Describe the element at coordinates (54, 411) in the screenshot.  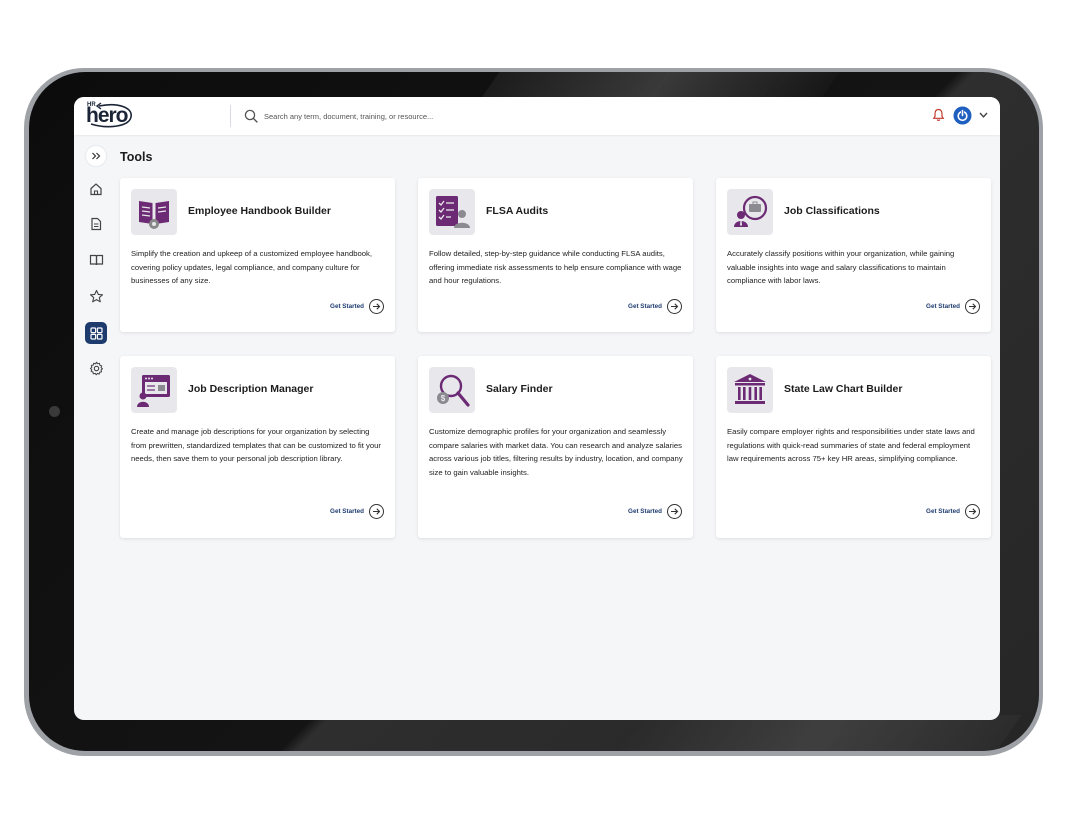
I see `tablet-camera` at that location.